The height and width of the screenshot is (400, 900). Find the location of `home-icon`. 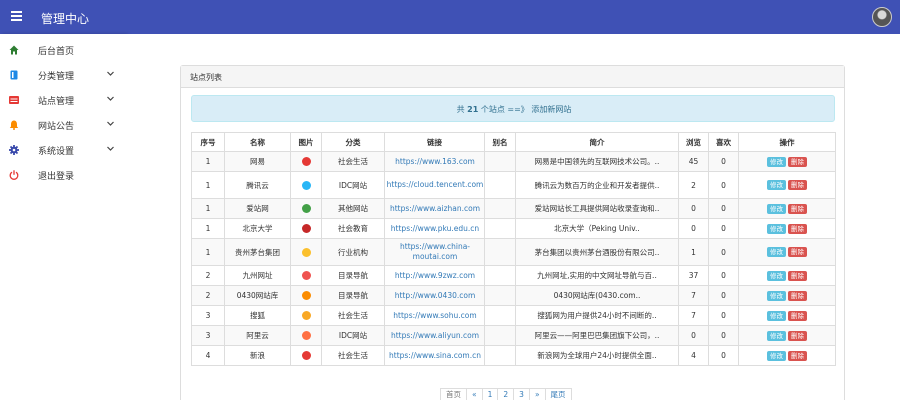

home-icon is located at coordinates (14, 50).